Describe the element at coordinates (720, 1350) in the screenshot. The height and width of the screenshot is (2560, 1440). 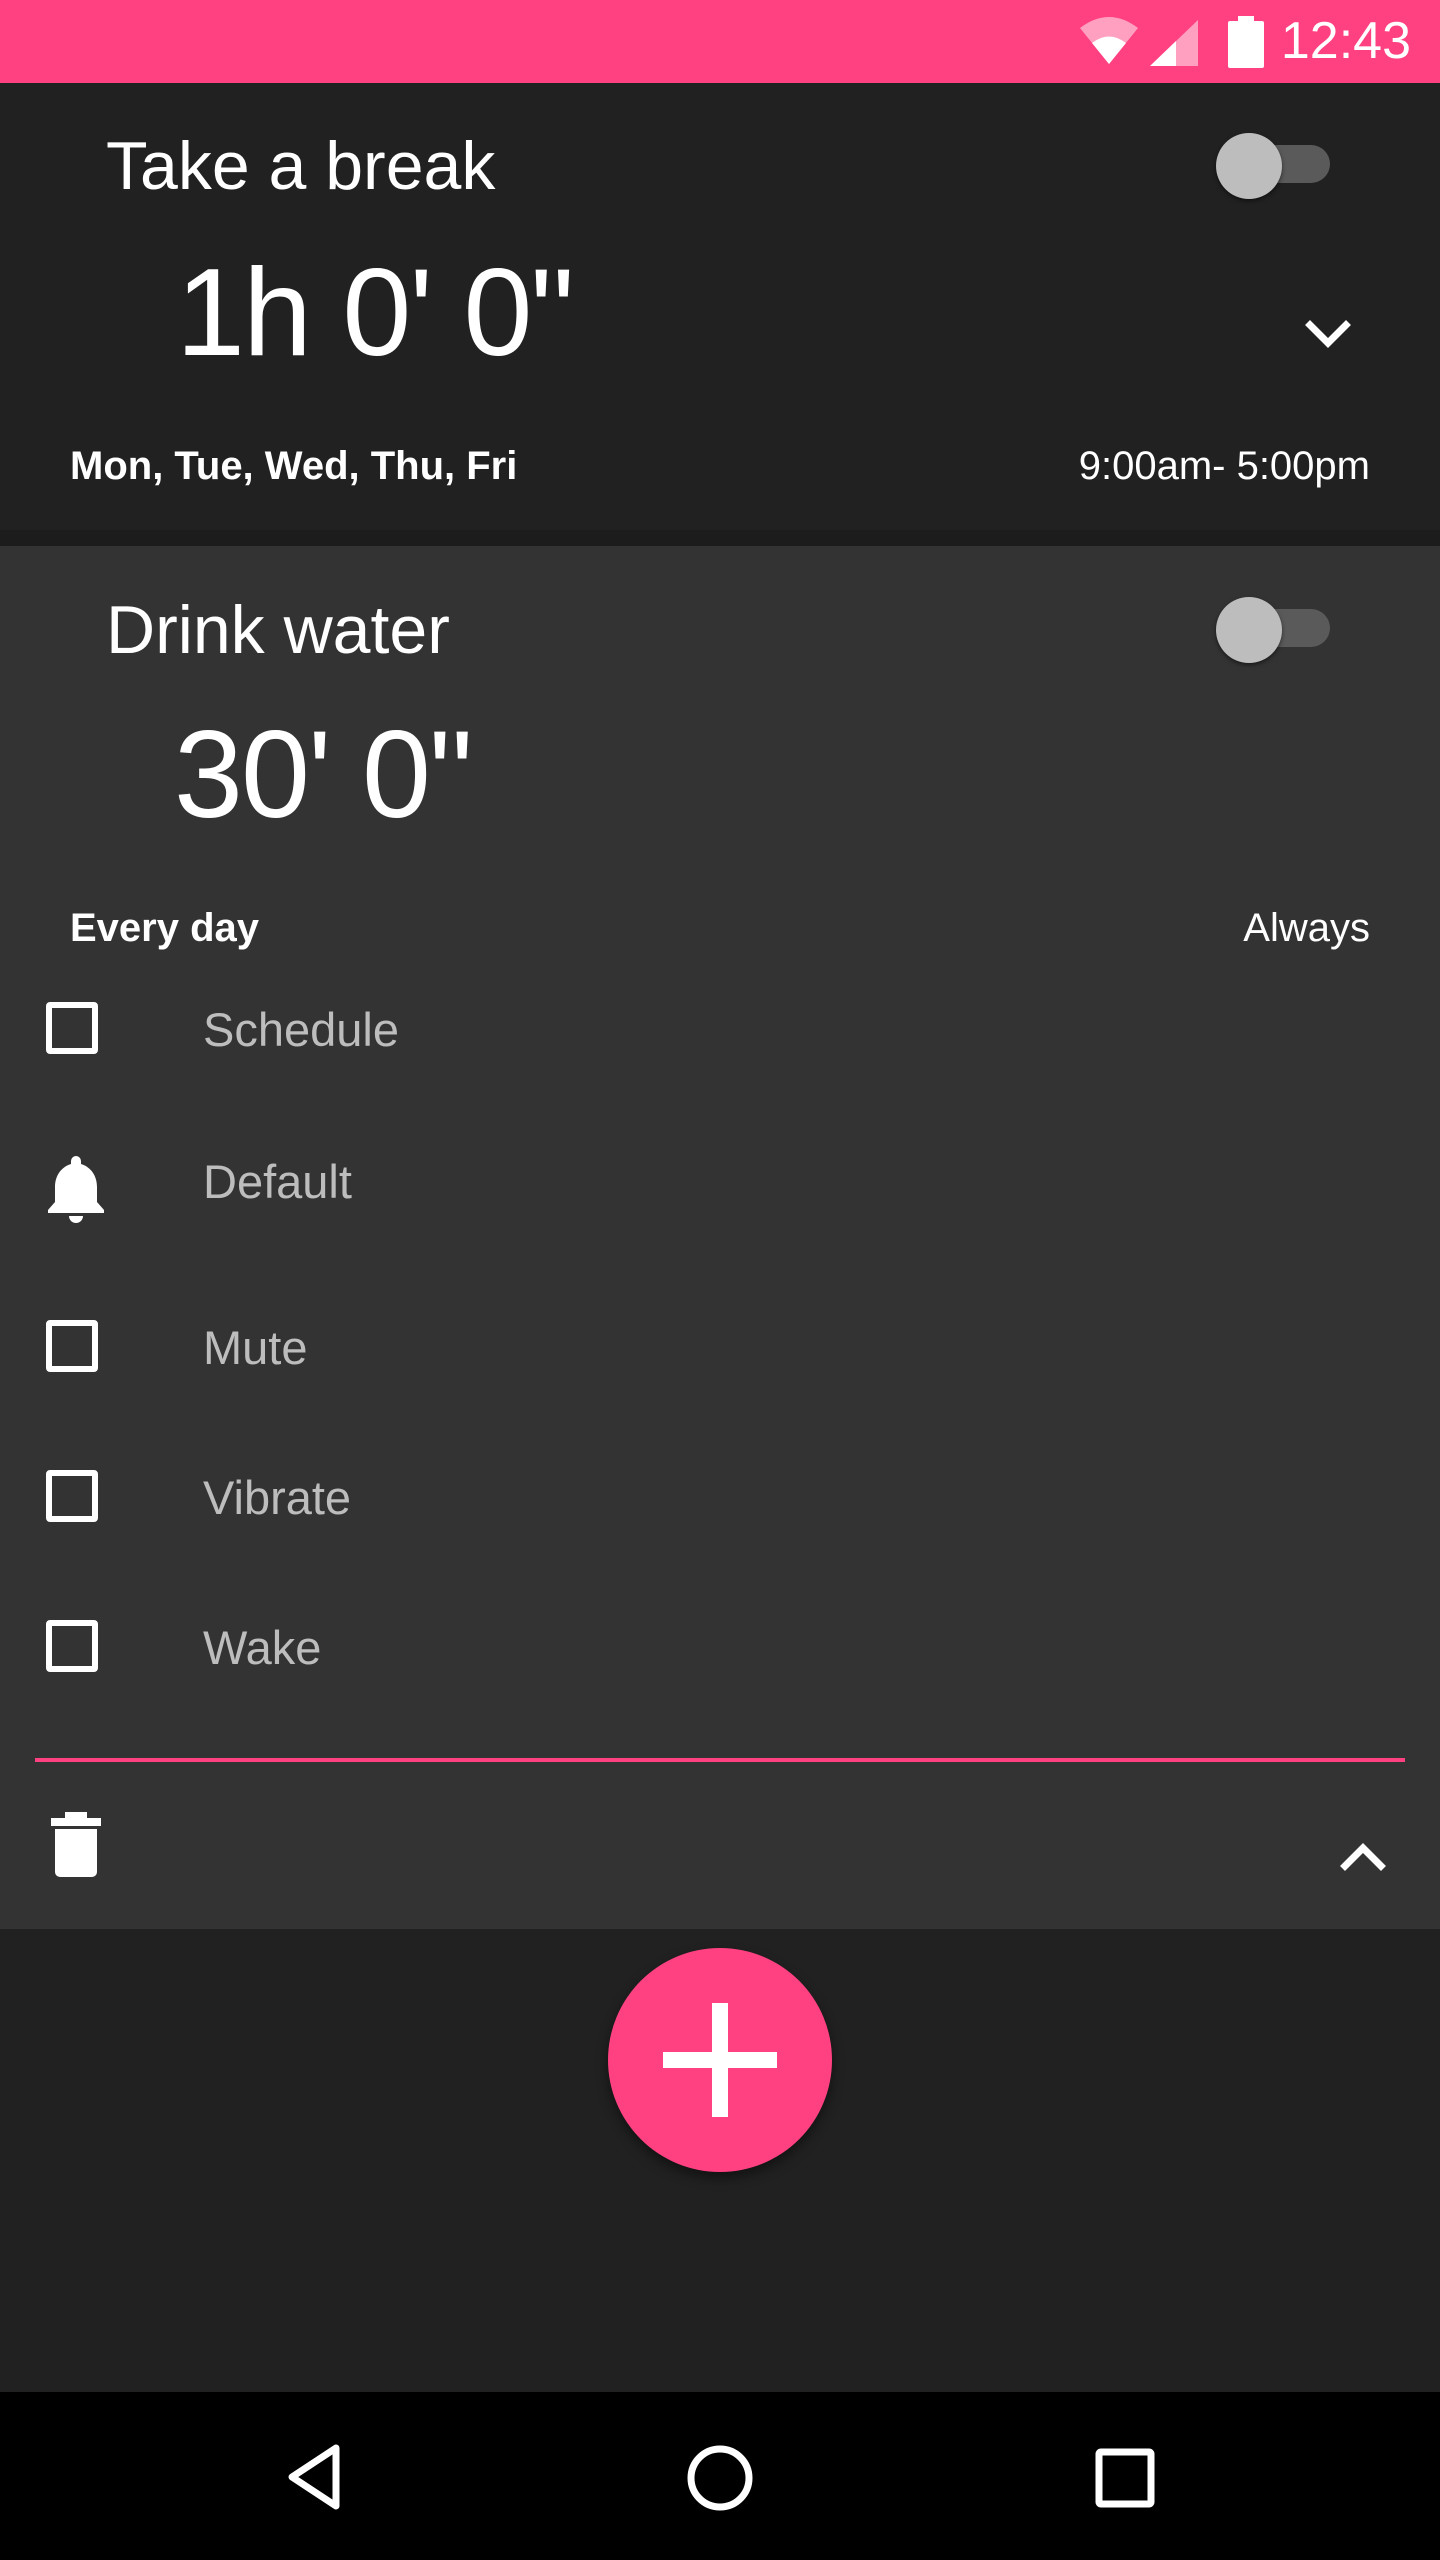
I see `option-mute: Mute` at that location.